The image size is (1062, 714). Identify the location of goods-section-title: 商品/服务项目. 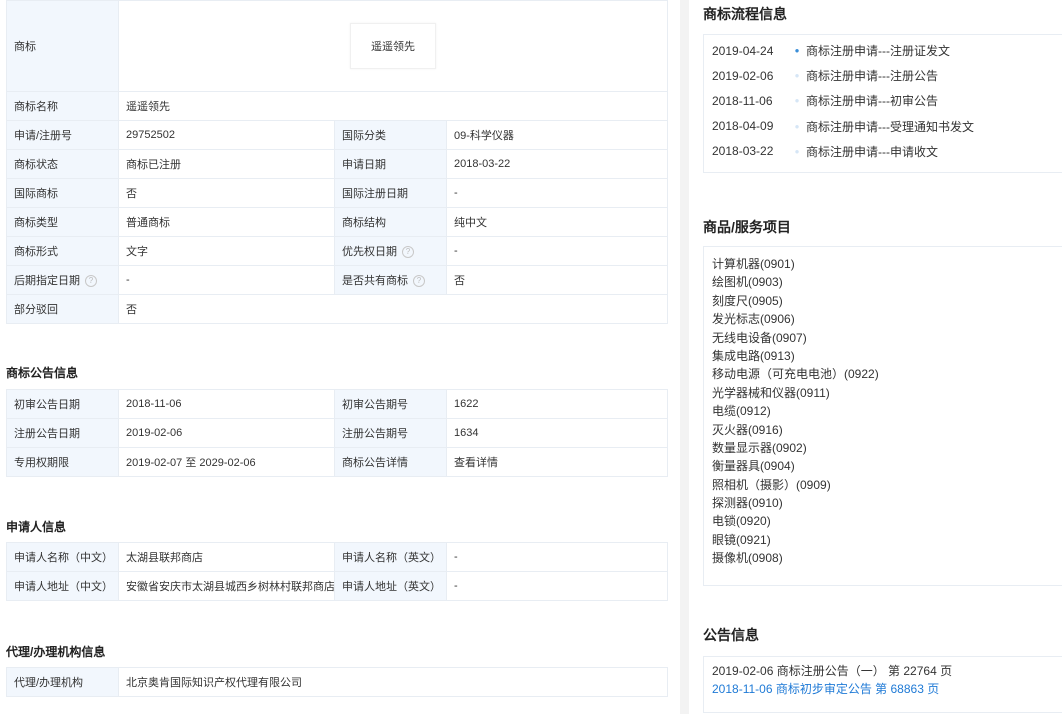
(747, 227).